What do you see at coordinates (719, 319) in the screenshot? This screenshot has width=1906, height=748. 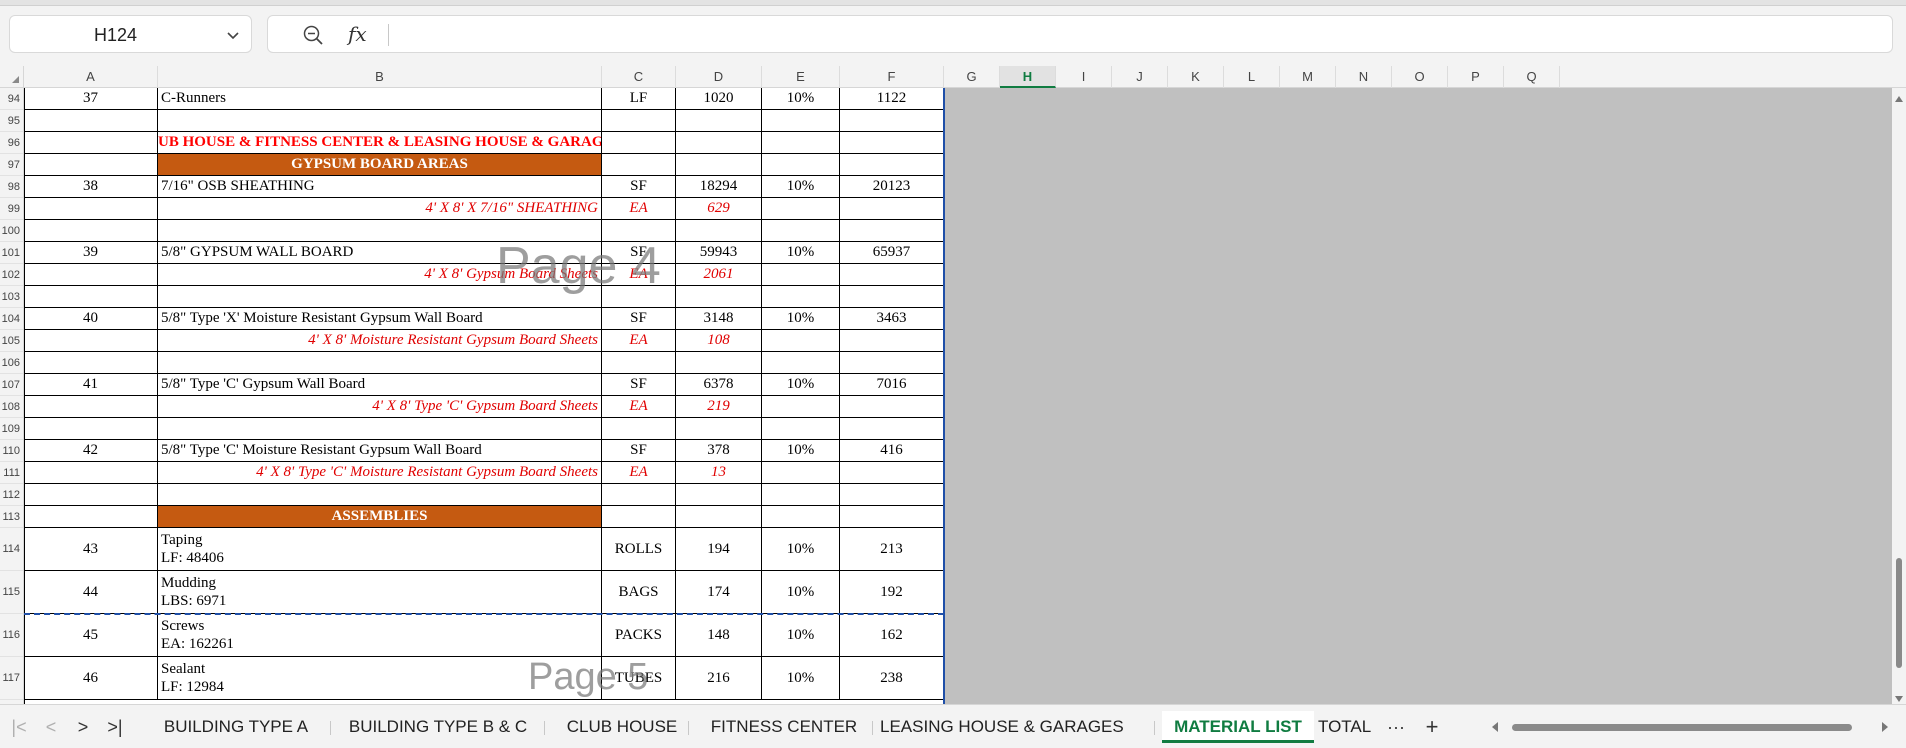 I see `cell-d: 3148` at bounding box center [719, 319].